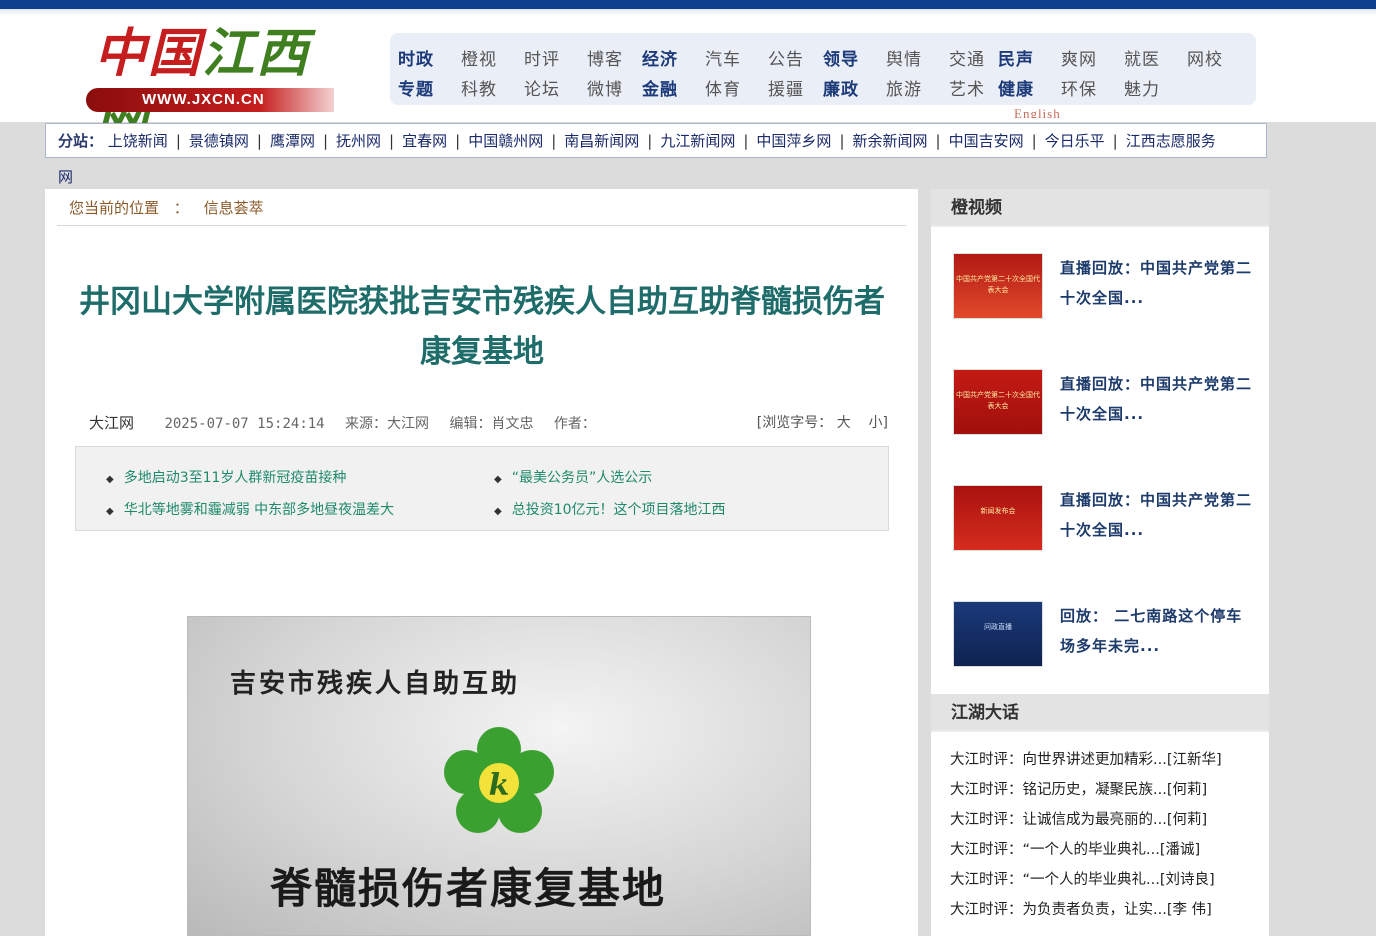 Image resolution: width=1376 pixels, height=936 pixels. Describe the element at coordinates (1079, 87) in the screenshot. I see `nav-item: 环保` at that location.